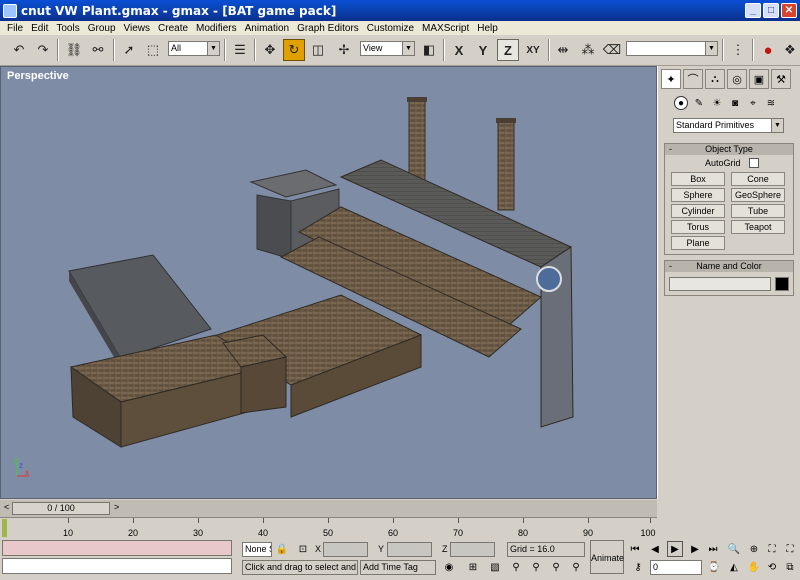  Describe the element at coordinates (717, 103) in the screenshot. I see `lights-icon: ☀` at that location.